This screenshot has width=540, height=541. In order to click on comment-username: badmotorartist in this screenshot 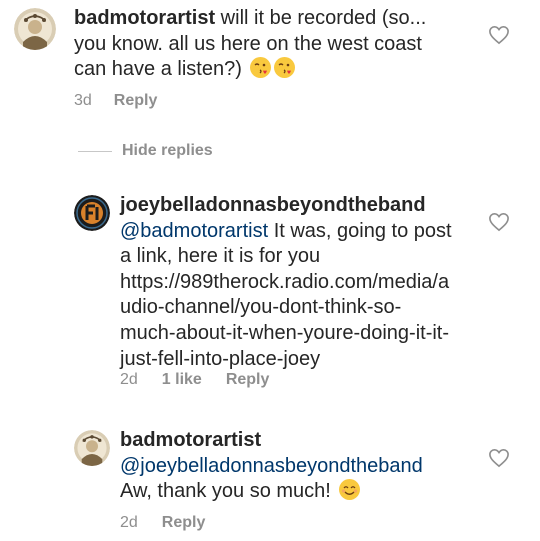, I will do `click(144, 18)`.